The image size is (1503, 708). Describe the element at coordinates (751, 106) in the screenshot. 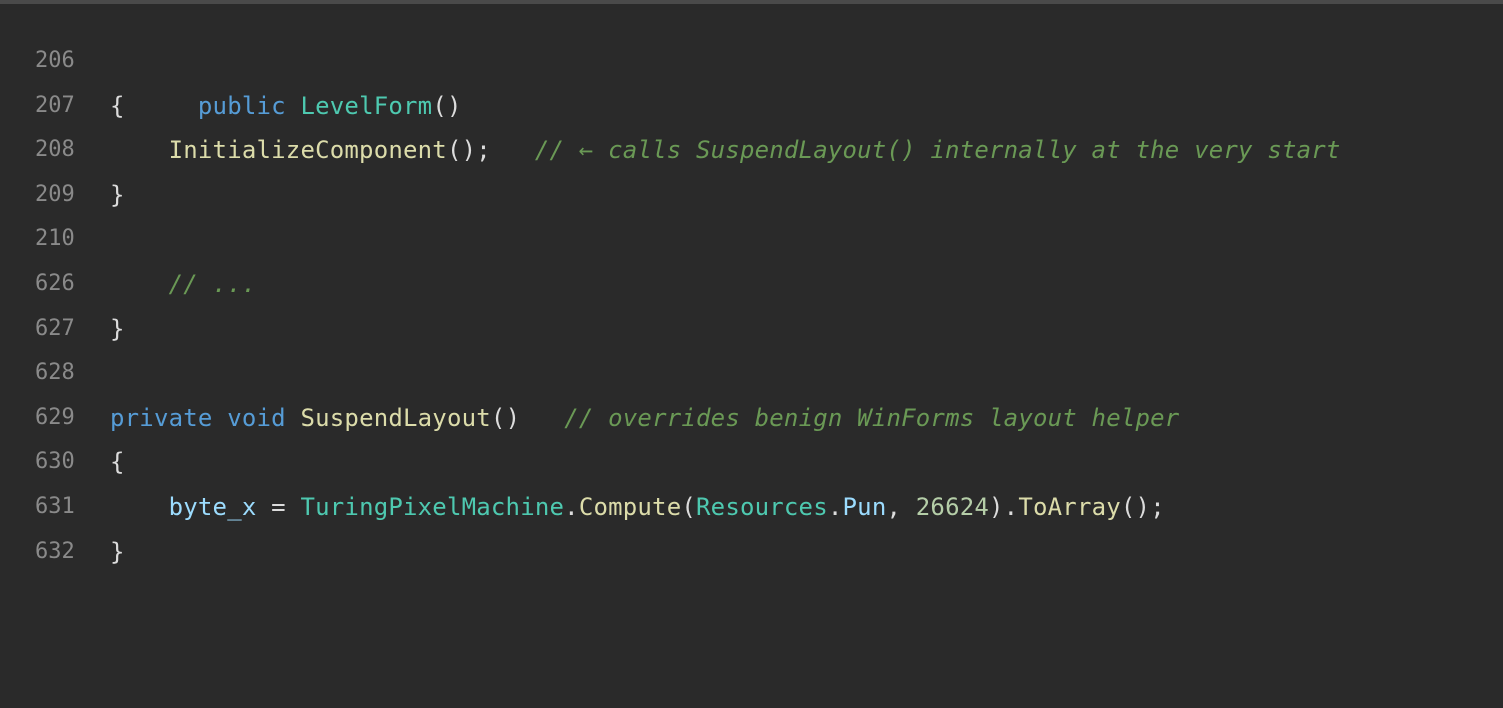

I see `code-line: 207 {` at that location.